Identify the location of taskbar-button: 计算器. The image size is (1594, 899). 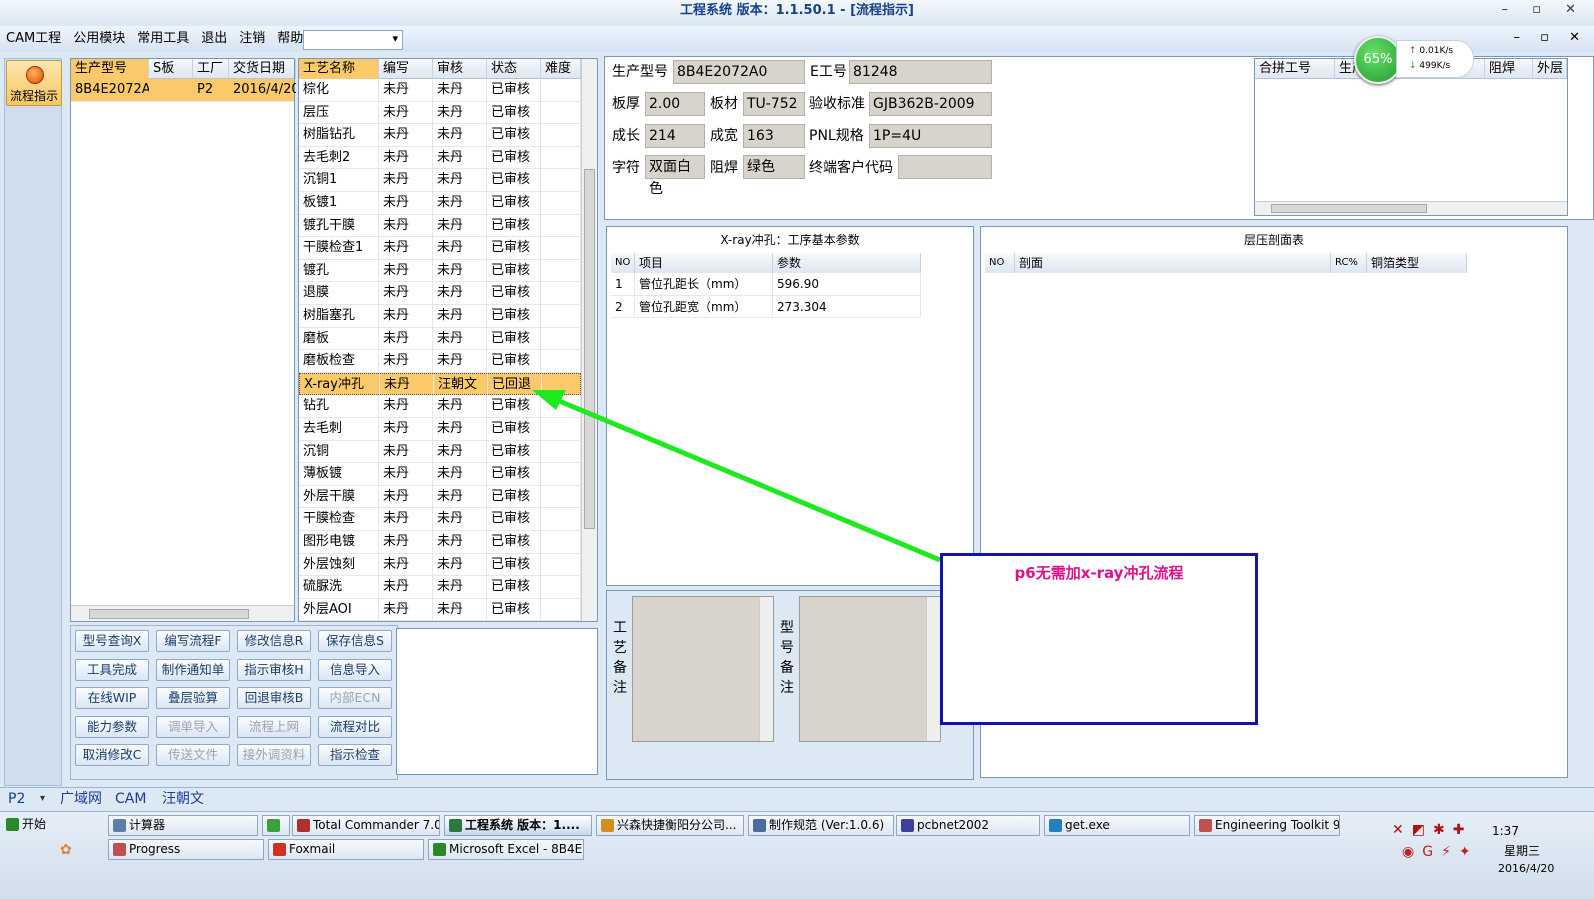
(183, 825).